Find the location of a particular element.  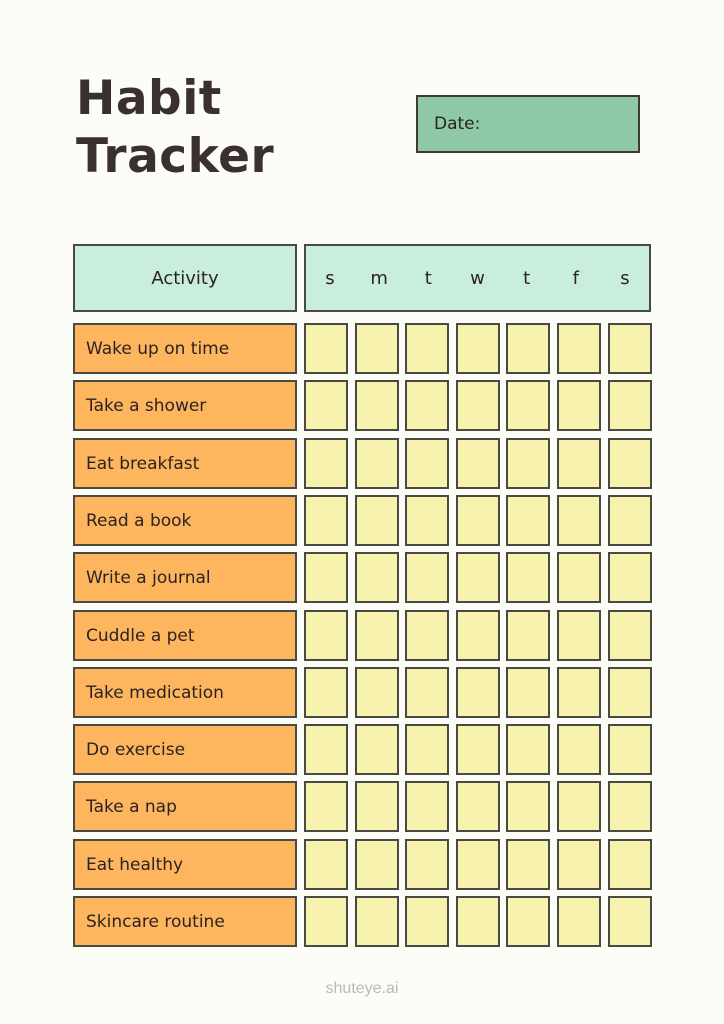

habit-row: Take a nap is located at coordinates (362, 806).